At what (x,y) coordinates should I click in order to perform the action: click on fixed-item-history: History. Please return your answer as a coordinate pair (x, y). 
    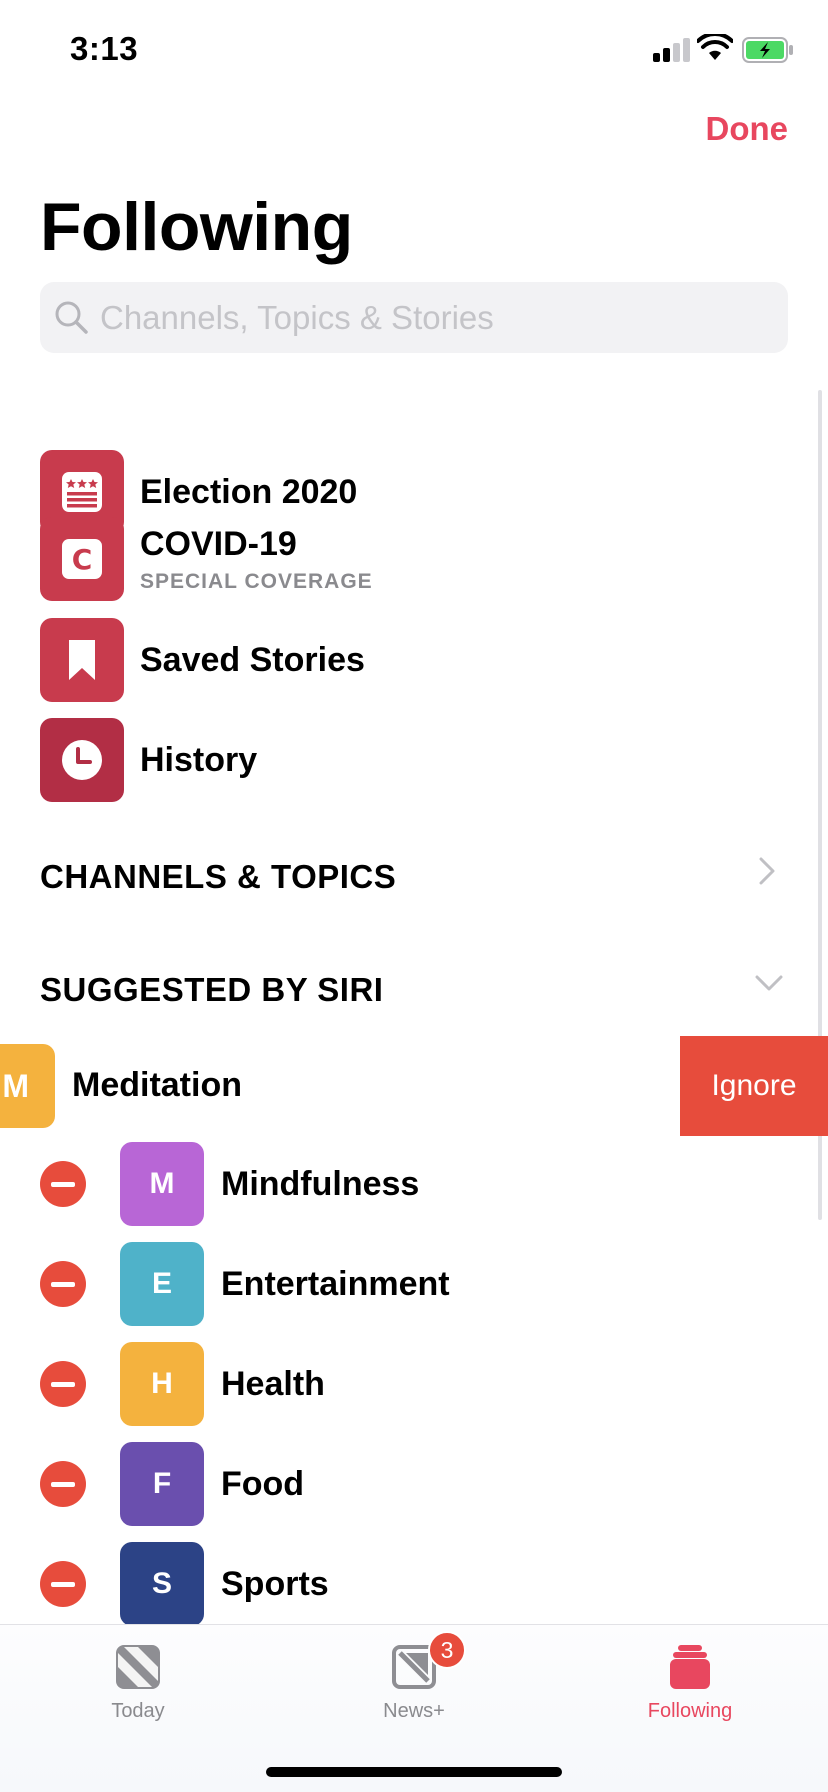
    Looking at the image, I should click on (148, 760).